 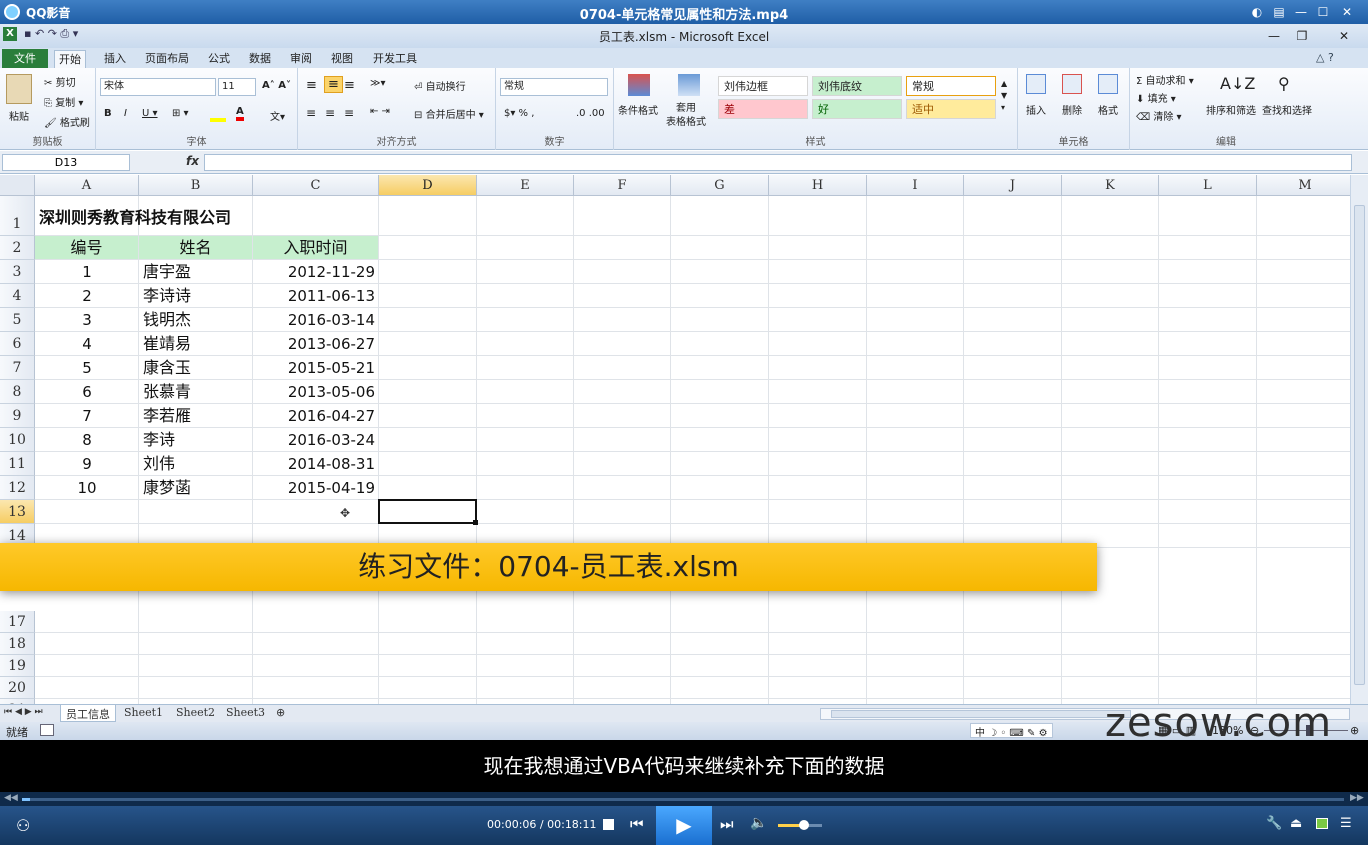 What do you see at coordinates (314, 320) in the screenshot?
I see `cell-hire-date: 2016-03-14` at bounding box center [314, 320].